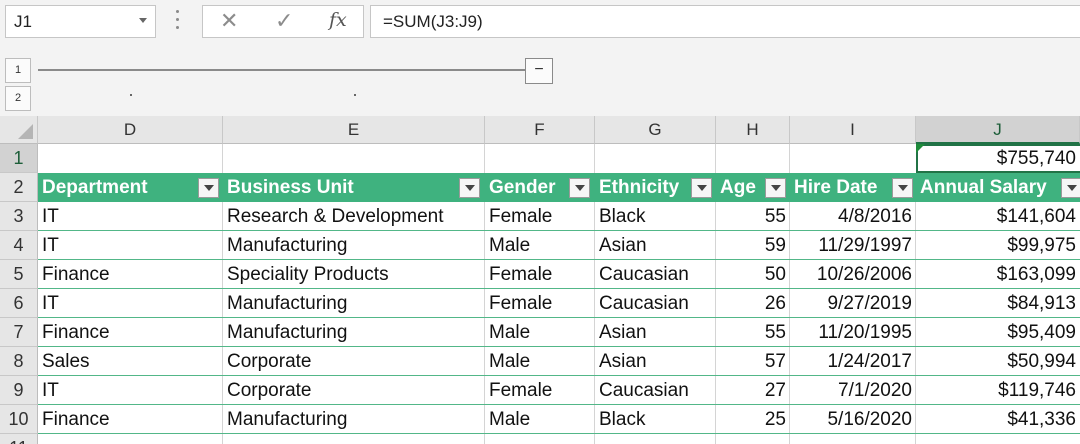  I want to click on column-header-f: F, so click(540, 130).